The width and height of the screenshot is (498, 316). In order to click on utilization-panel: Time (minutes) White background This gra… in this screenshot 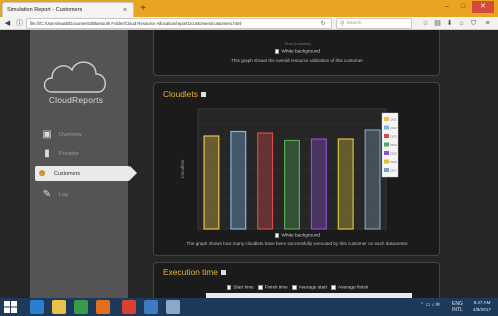, I will do `click(296, 53)`.